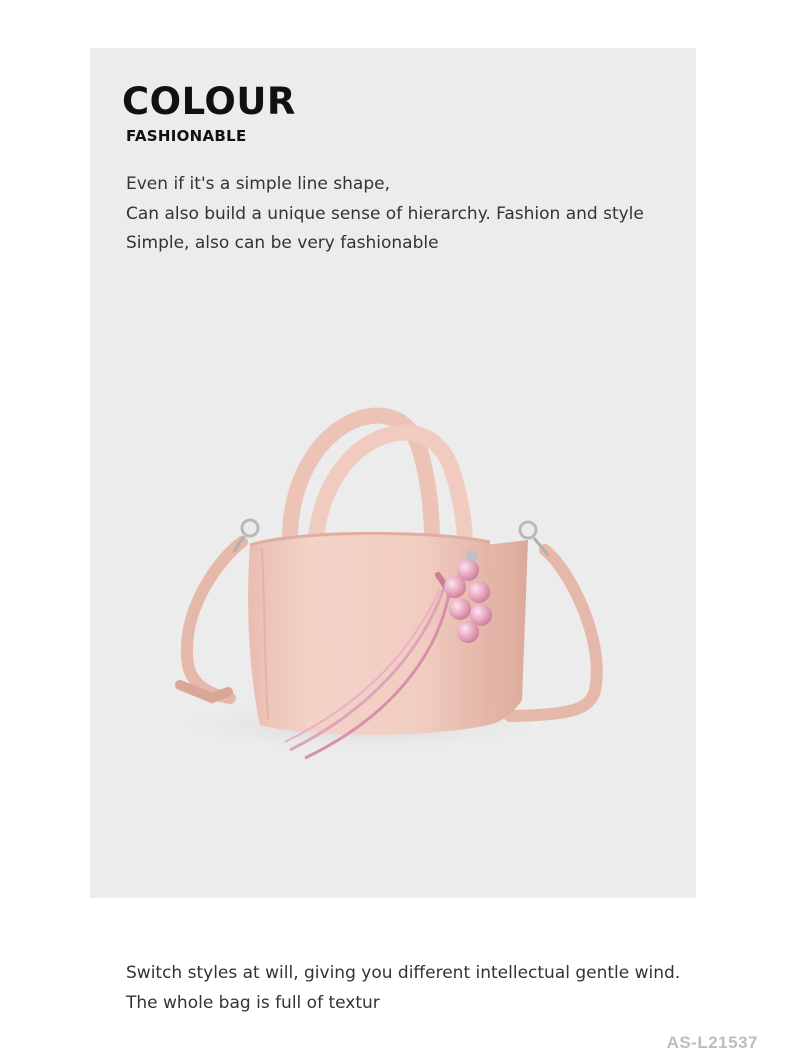 The image size is (790, 1059). Describe the element at coordinates (528, 530) in the screenshot. I see `right-clasp` at that location.